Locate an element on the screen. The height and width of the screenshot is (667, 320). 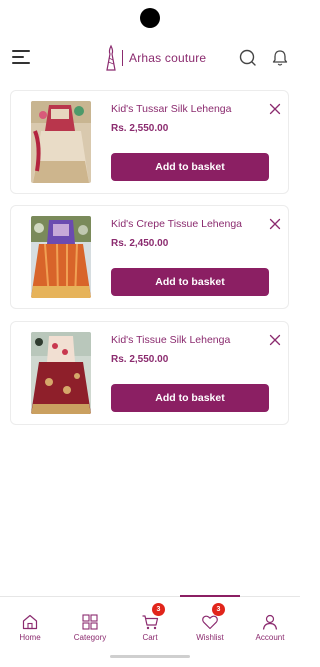
bottom-navigation: Home Category 3 Cart 3 Wishlist Account is located at coordinates (150, 621).